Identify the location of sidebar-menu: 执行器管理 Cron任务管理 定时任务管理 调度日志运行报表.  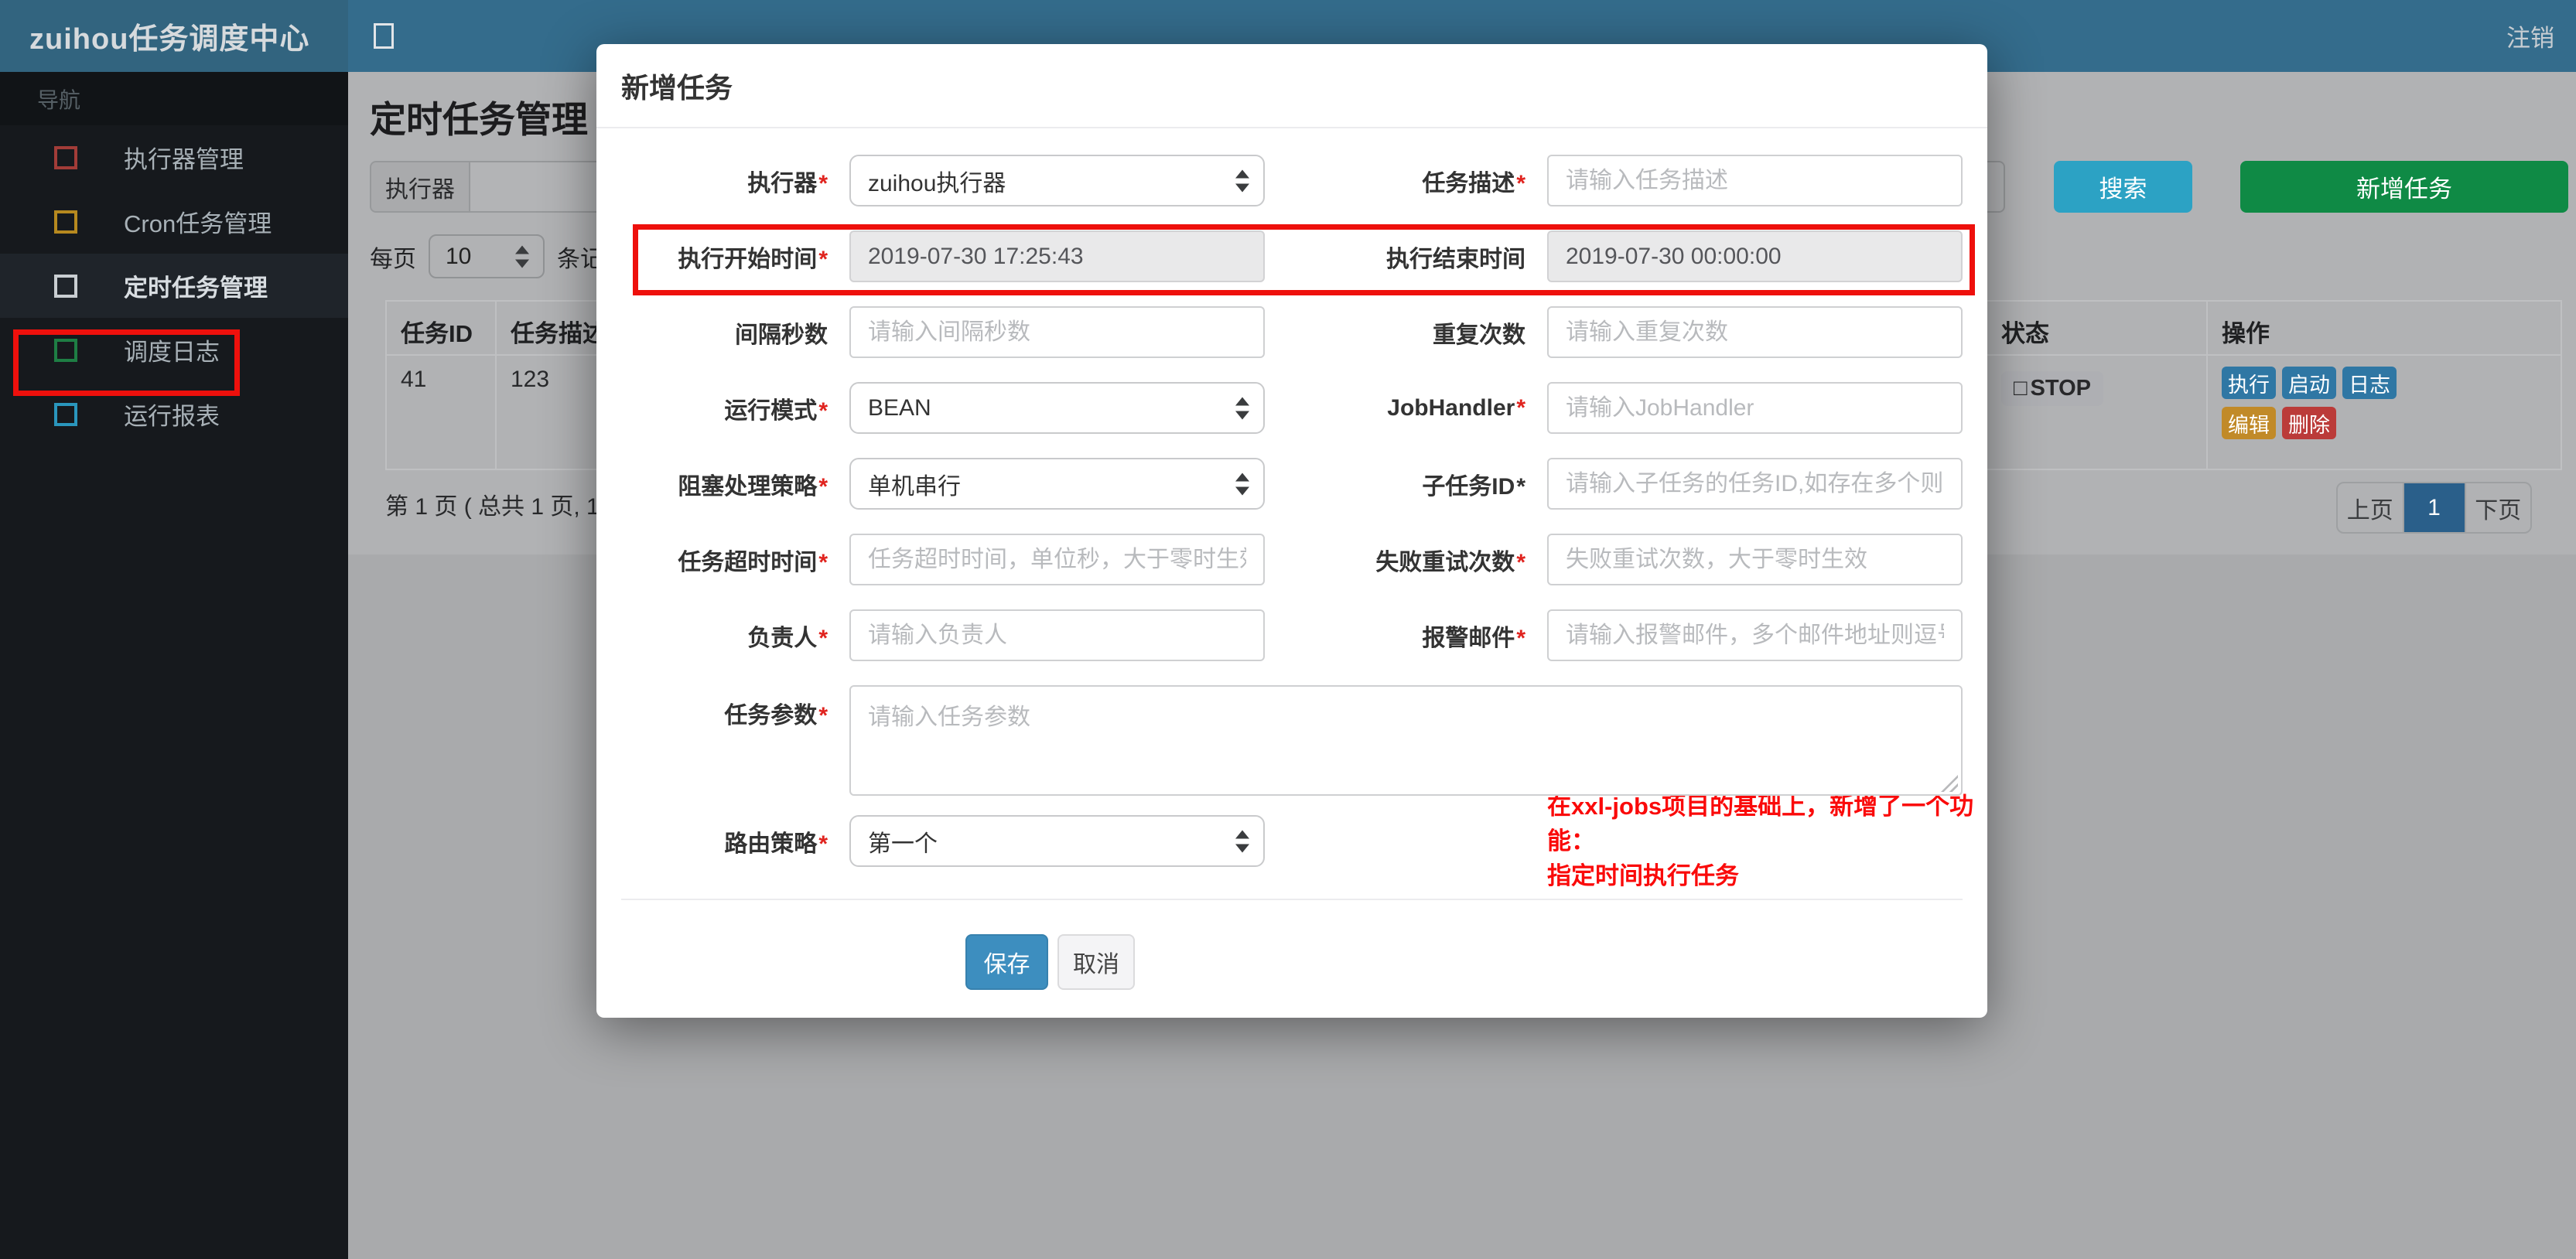
(174, 285).